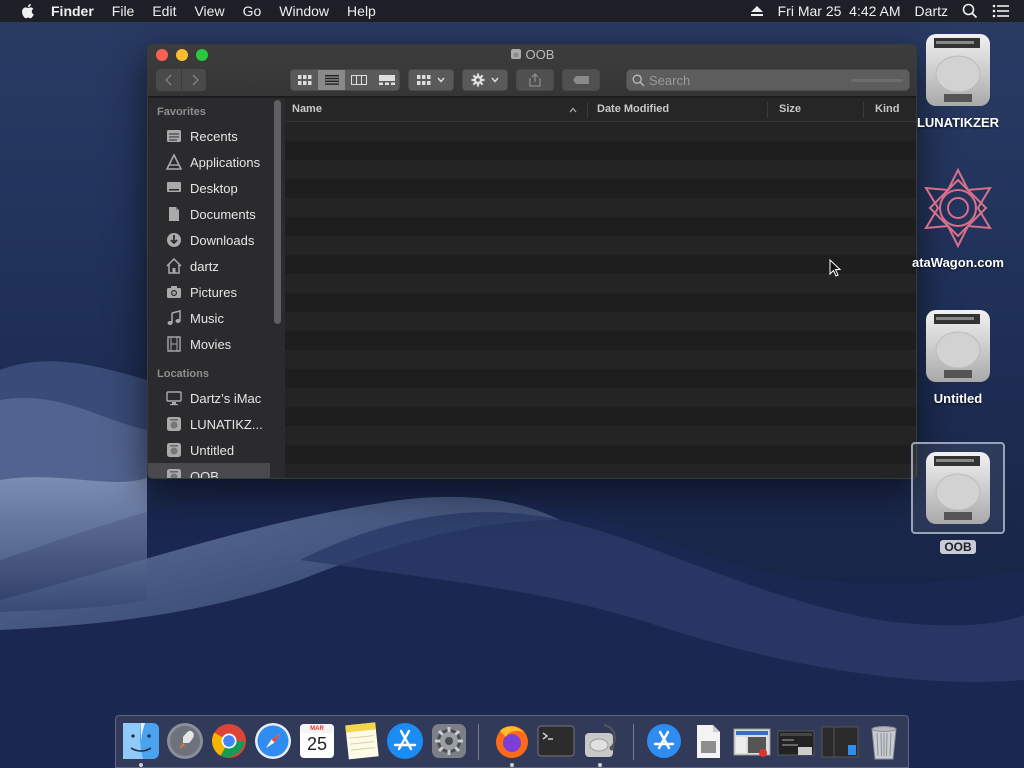 The height and width of the screenshot is (768, 1024). I want to click on dock-finder, so click(141, 741).